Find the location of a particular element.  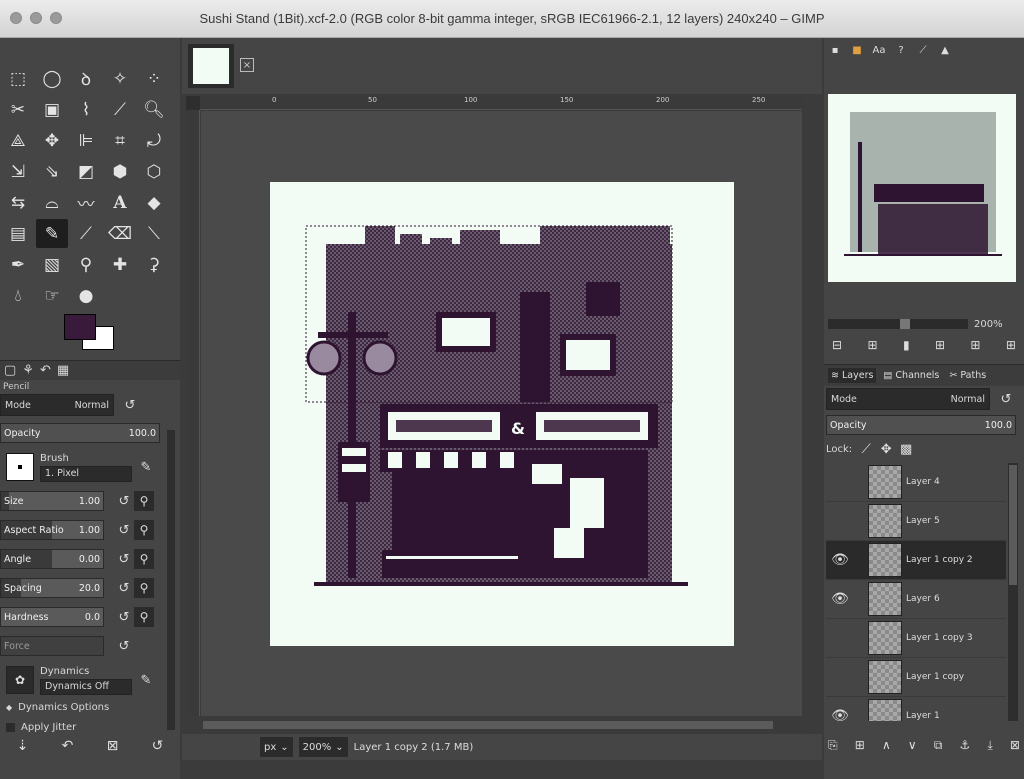

delete-layer-icon: ⊠ is located at coordinates (1015, 745).